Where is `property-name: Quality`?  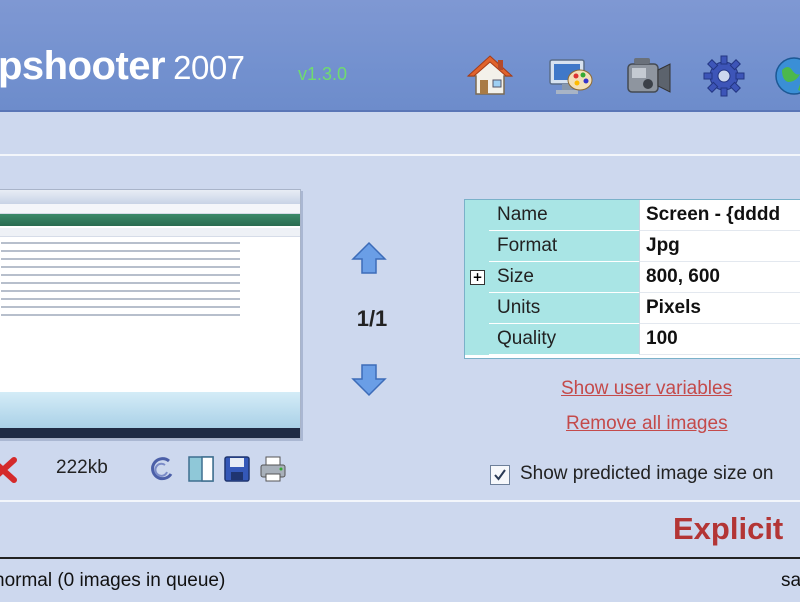
property-name: Quality is located at coordinates (568, 339).